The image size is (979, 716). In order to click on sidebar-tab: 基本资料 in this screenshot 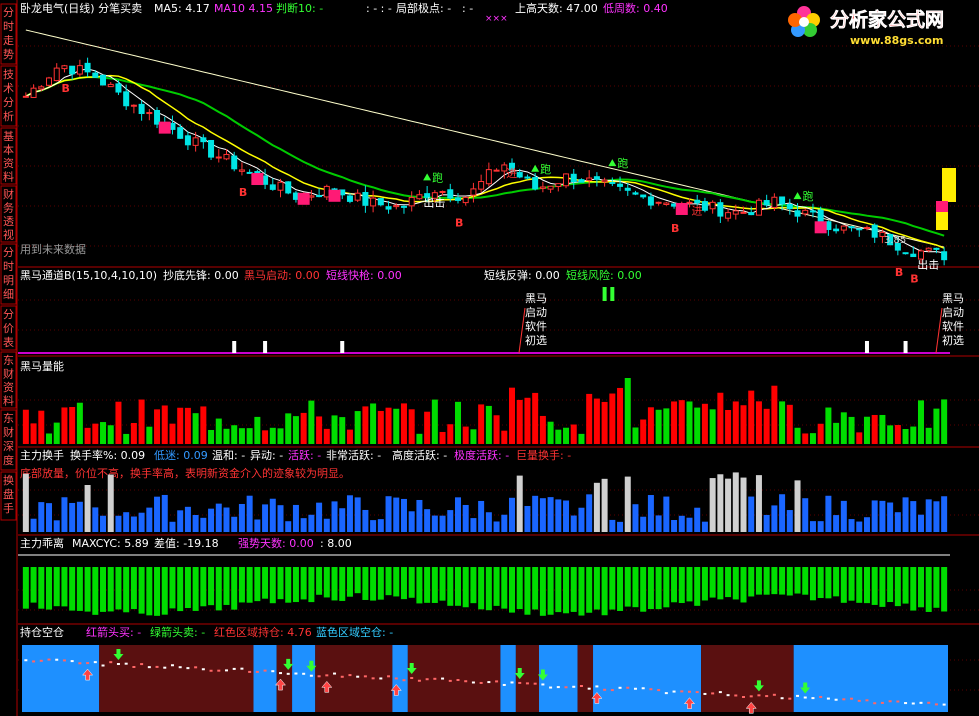, I will do `click(8, 156)`.